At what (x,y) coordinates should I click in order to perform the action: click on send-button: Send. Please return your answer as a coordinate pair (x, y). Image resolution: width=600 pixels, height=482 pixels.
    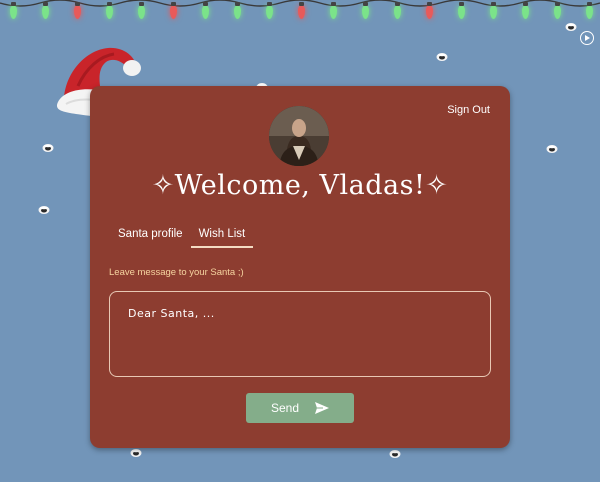
    Looking at the image, I should click on (300, 408).